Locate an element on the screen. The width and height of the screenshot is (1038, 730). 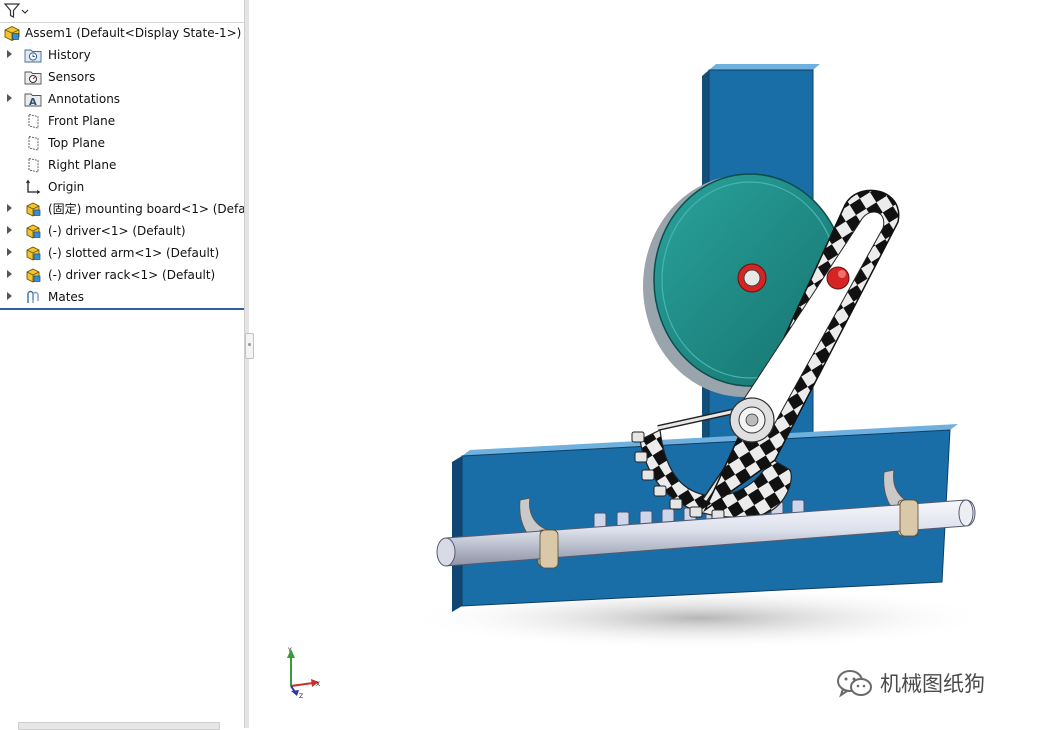
tree-root-assembly: Assem1 (Default<Display State-1>) is located at coordinates (122, 33).